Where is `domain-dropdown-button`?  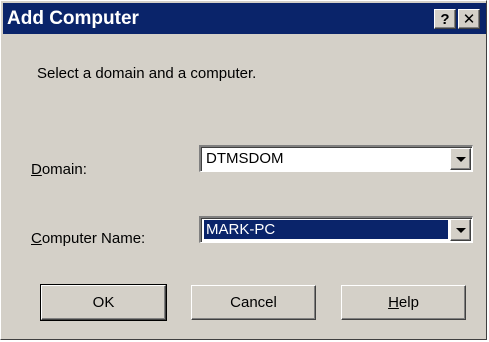
domain-dropdown-button is located at coordinates (460, 159).